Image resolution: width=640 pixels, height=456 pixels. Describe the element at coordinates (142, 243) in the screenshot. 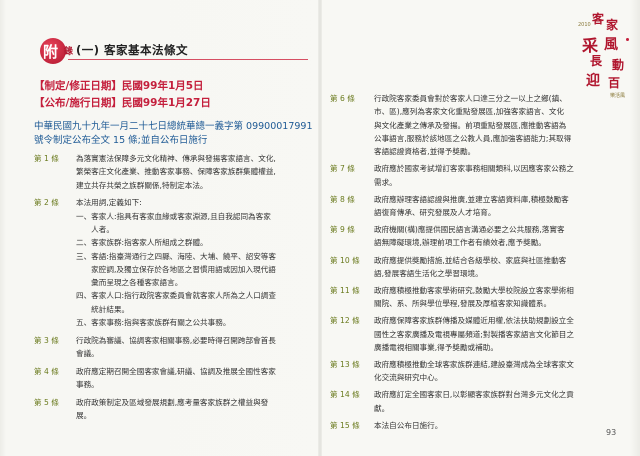

I see `article-line: 二、客家族群:指客家人所組成之群體。` at that location.